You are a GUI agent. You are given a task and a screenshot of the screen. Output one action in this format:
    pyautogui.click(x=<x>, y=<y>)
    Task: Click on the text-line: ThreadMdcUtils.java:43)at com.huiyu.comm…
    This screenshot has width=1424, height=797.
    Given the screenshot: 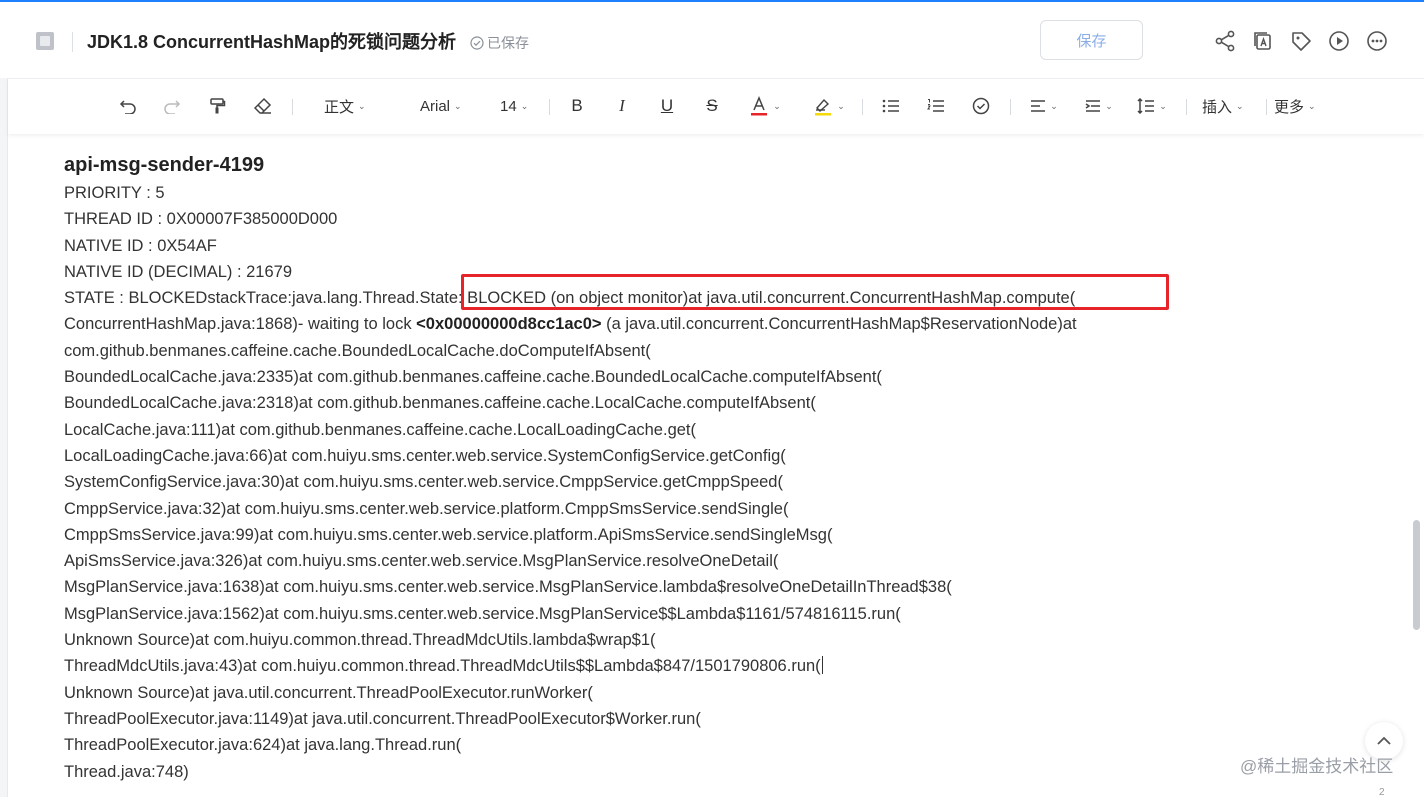 What is the action you would take?
    pyautogui.click(x=714, y=666)
    